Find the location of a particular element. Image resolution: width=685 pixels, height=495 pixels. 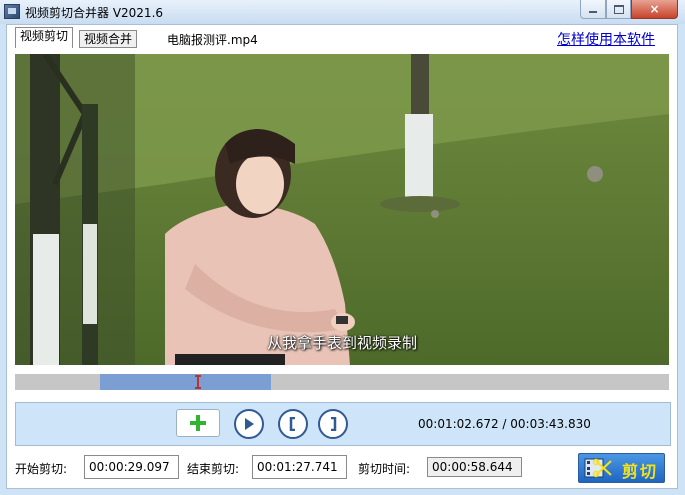

play-button is located at coordinates (249, 424).